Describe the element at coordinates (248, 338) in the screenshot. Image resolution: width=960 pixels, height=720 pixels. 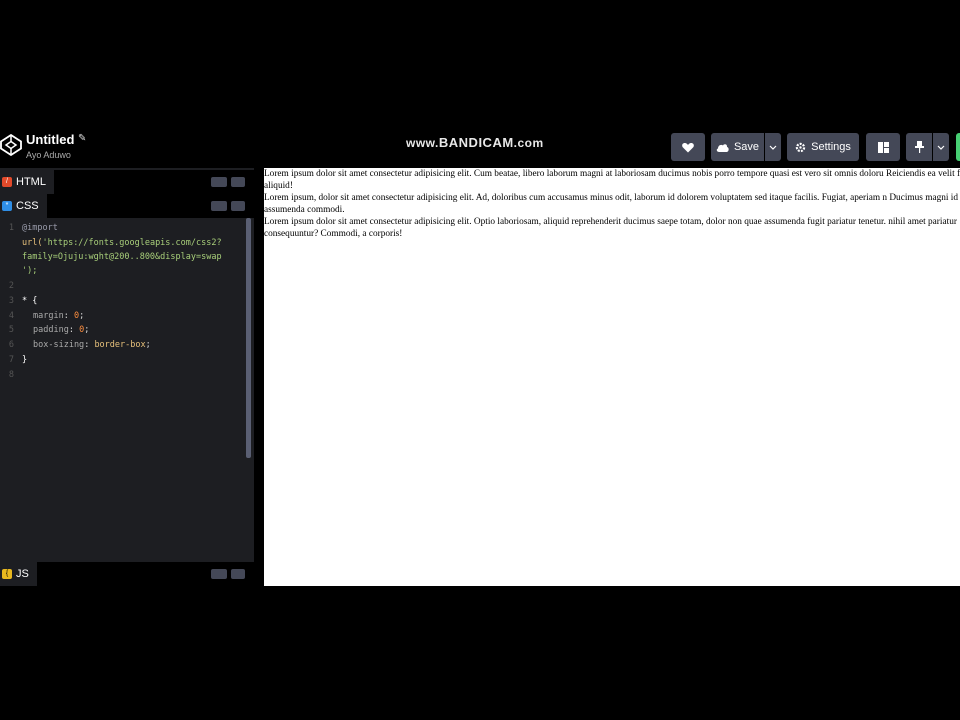
I see `css-editor-scrollbar` at that location.